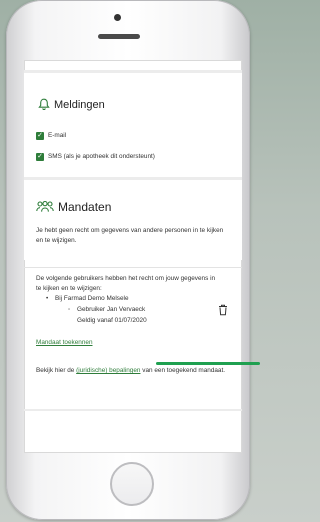  Describe the element at coordinates (112, 320) in the screenshot. I see `valid-from: Geldig vanaf 01/07/2020` at that location.